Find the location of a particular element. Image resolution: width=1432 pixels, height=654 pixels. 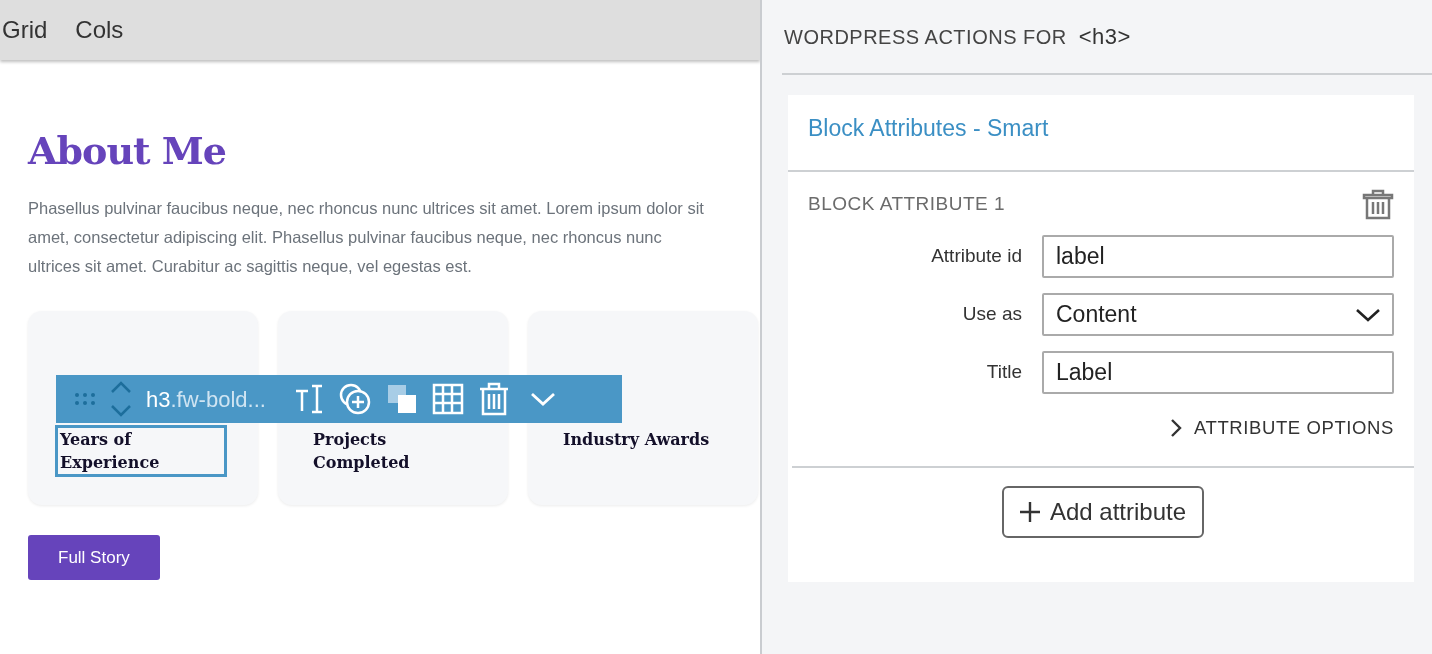

editor-tab: Cols is located at coordinates (99, 30).